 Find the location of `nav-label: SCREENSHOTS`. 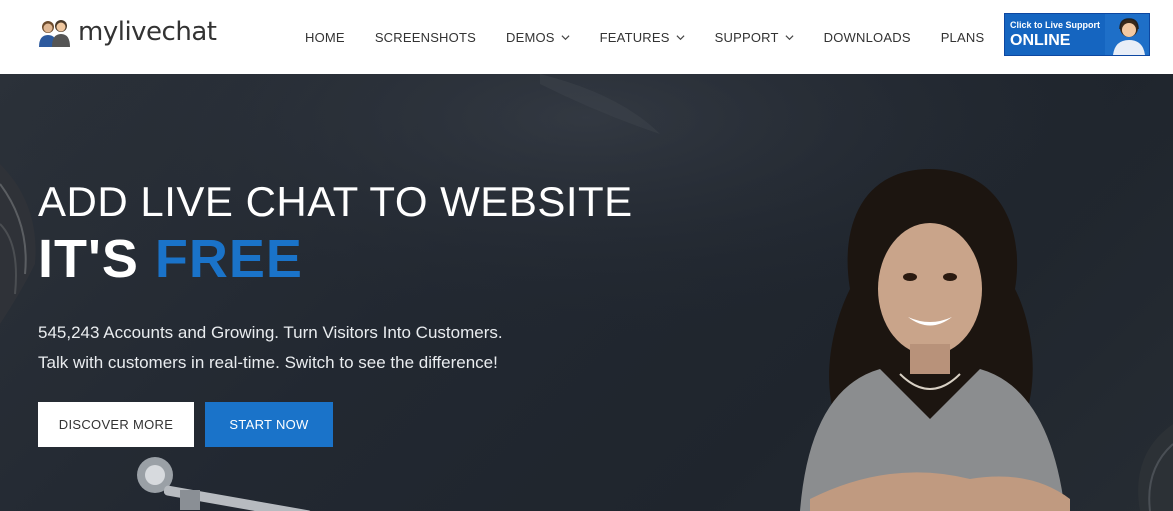

nav-label: SCREENSHOTS is located at coordinates (425, 37).